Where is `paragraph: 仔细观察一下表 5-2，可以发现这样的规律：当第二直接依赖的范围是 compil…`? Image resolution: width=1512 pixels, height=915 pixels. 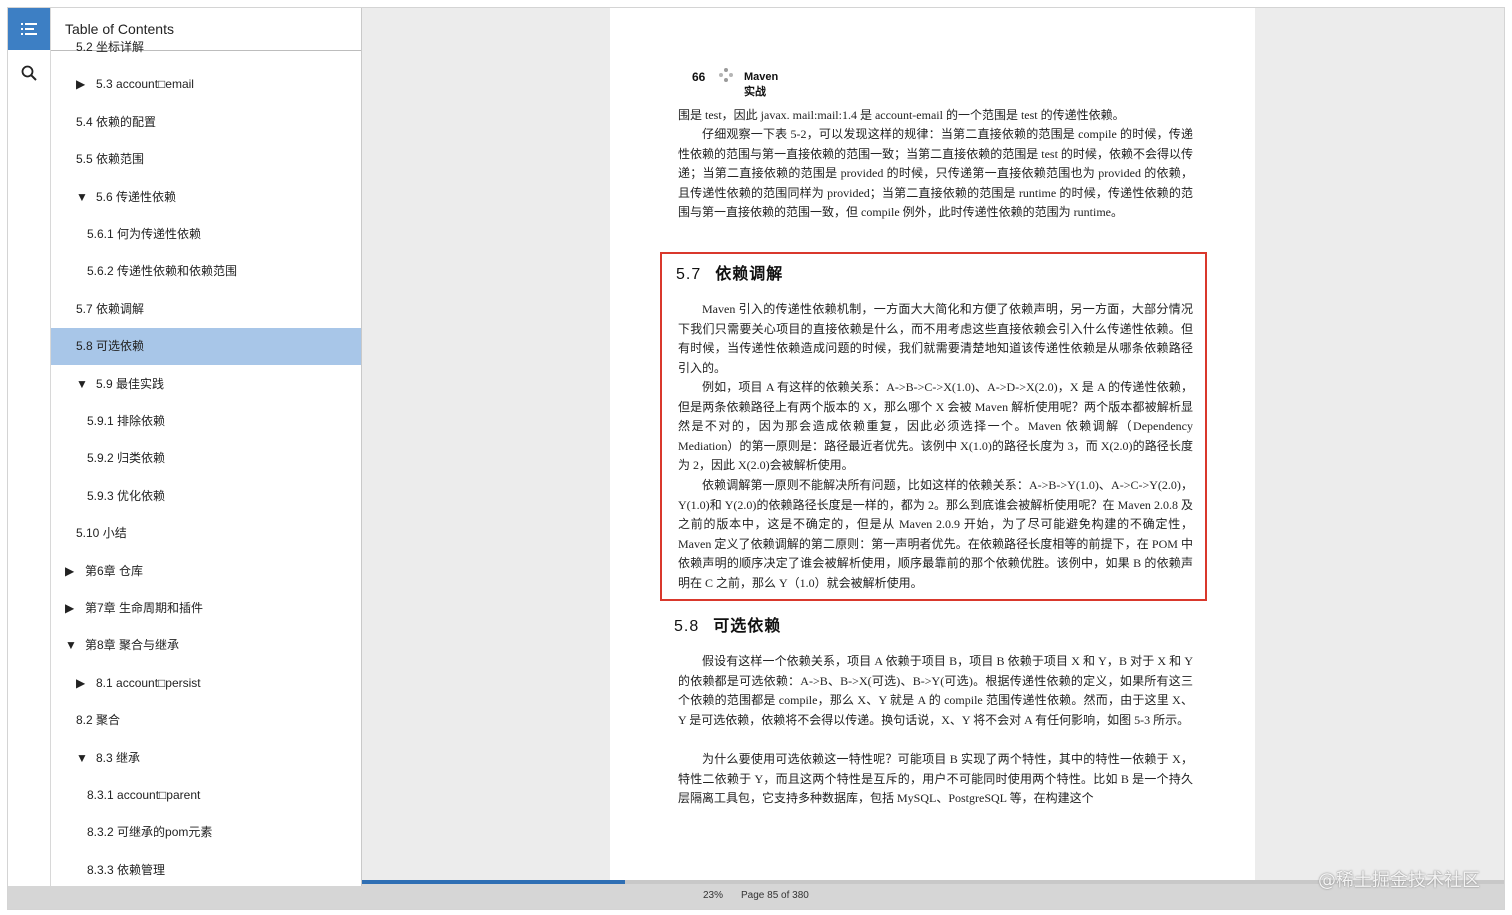 paragraph: 仔细观察一下表 5-2，可以发现这样的规律：当第二直接依赖的范围是 compil… is located at coordinates (935, 173).